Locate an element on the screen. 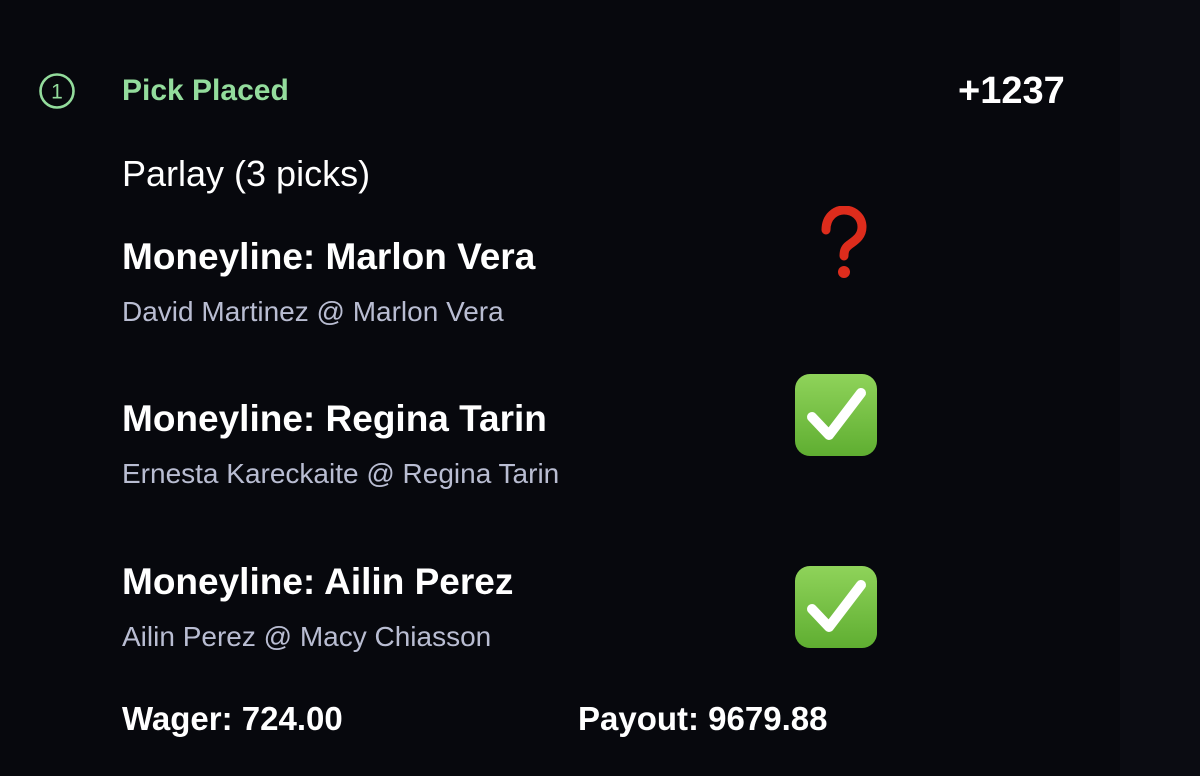 The image size is (1200, 776). pick-3-title: Moneyline: Ailin Perez is located at coordinates (318, 581).